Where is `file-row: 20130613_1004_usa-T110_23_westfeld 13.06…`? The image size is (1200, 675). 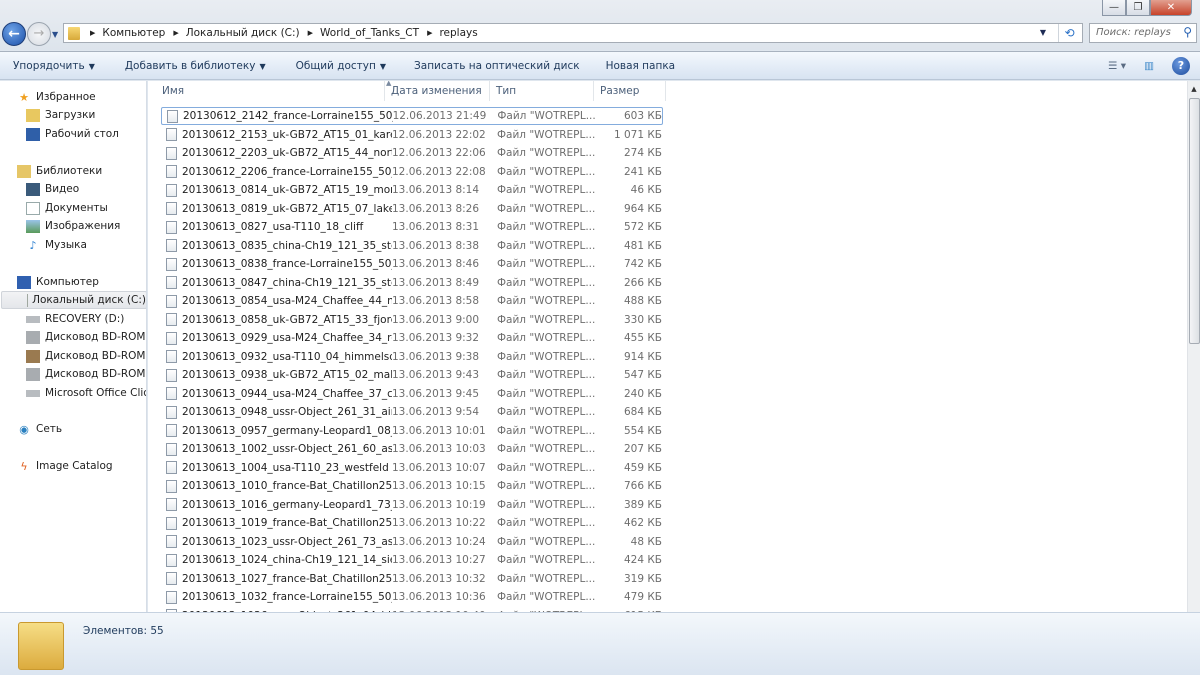
file-row: 20130613_1004_usa-T110_23_westfeld 13.06… is located at coordinates (412, 468).